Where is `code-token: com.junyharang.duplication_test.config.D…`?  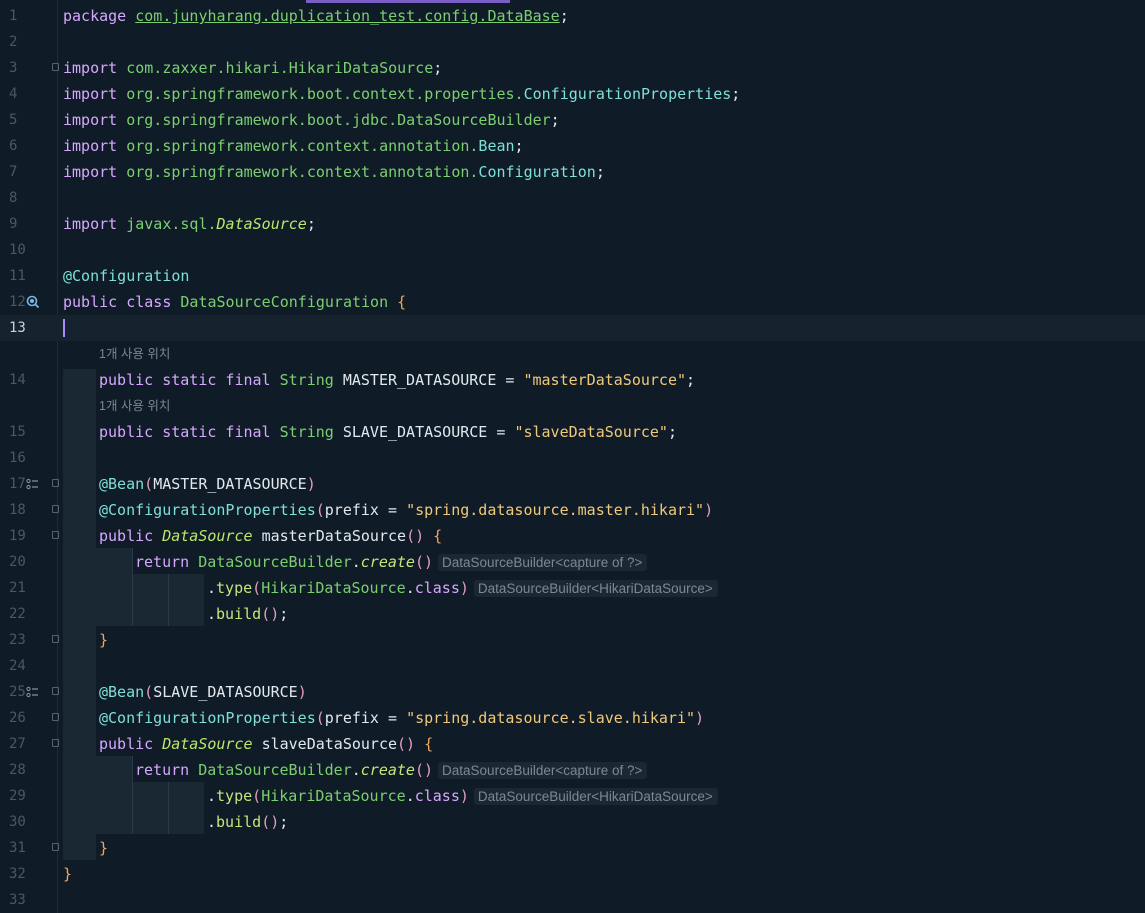 code-token: com.junyharang.duplication_test.config.D… is located at coordinates (347, 16).